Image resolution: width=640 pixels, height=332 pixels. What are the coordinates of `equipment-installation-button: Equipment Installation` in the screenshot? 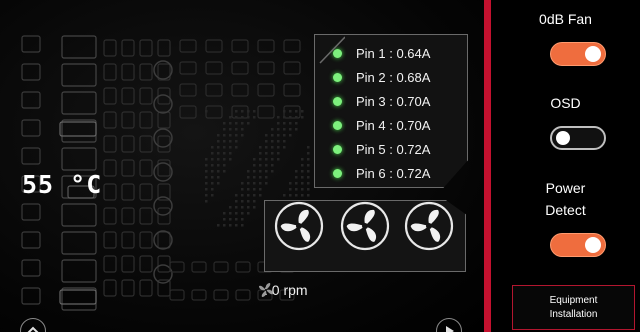 It's located at (573, 307).